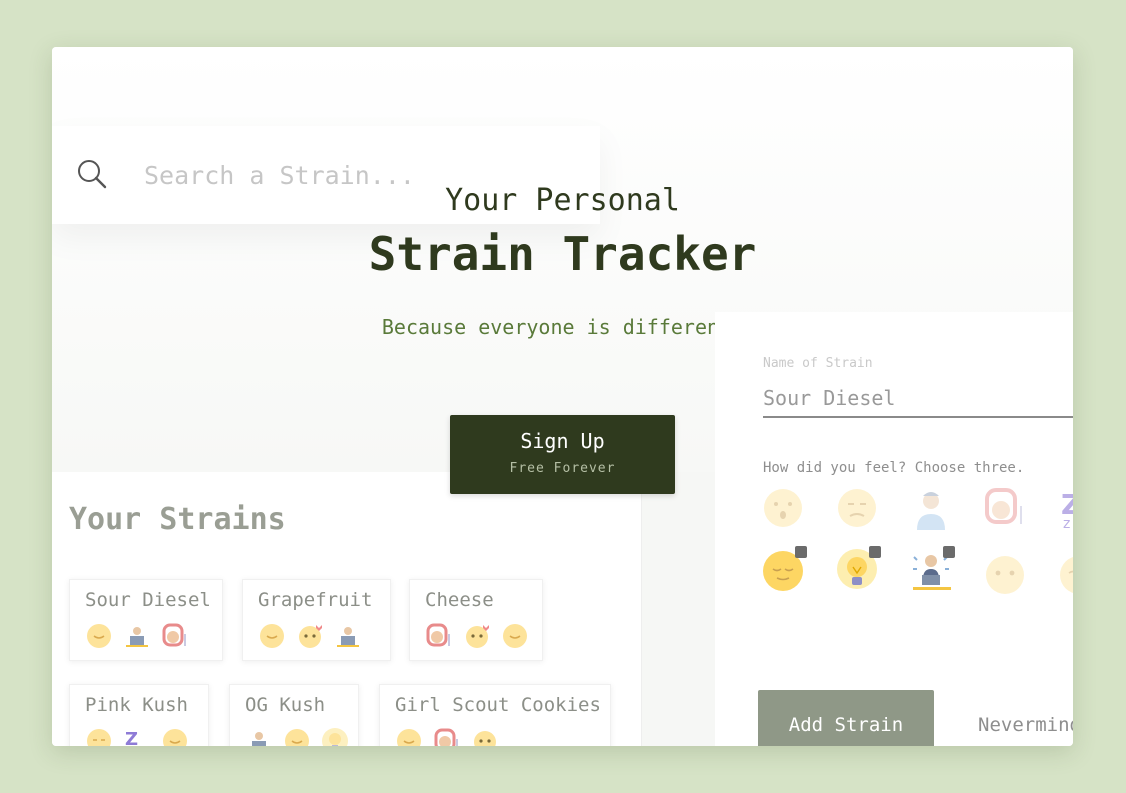 The width and height of the screenshot is (1126, 793). What do you see at coordinates (315, 600) in the screenshot?
I see `strain-card-name: Grapefruit` at bounding box center [315, 600].